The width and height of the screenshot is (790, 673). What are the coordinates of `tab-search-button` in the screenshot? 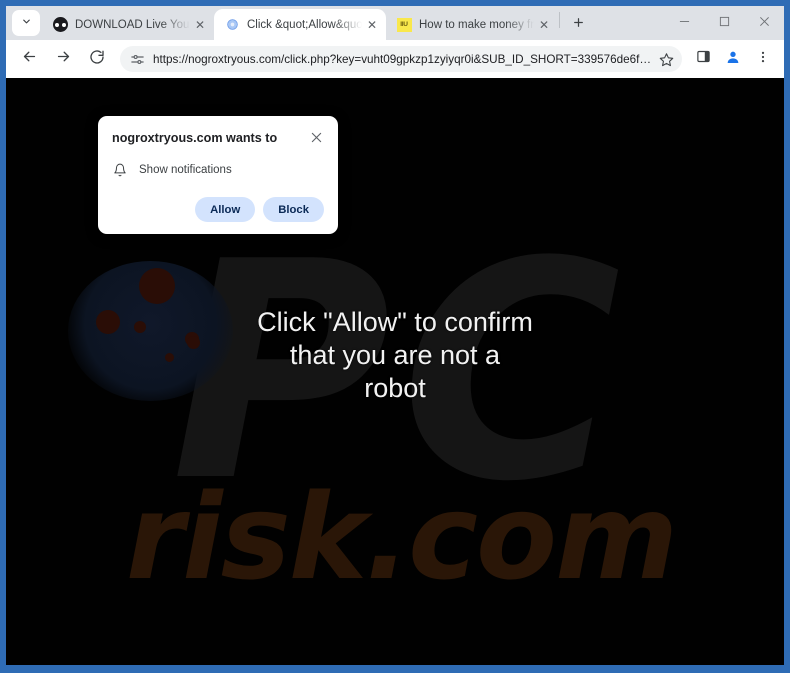 It's located at (26, 23).